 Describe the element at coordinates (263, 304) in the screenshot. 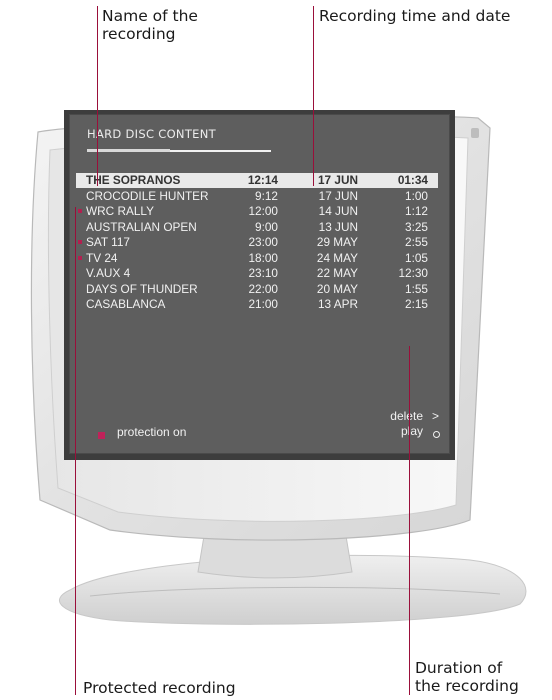

I see `recording-time: 21:00` at that location.